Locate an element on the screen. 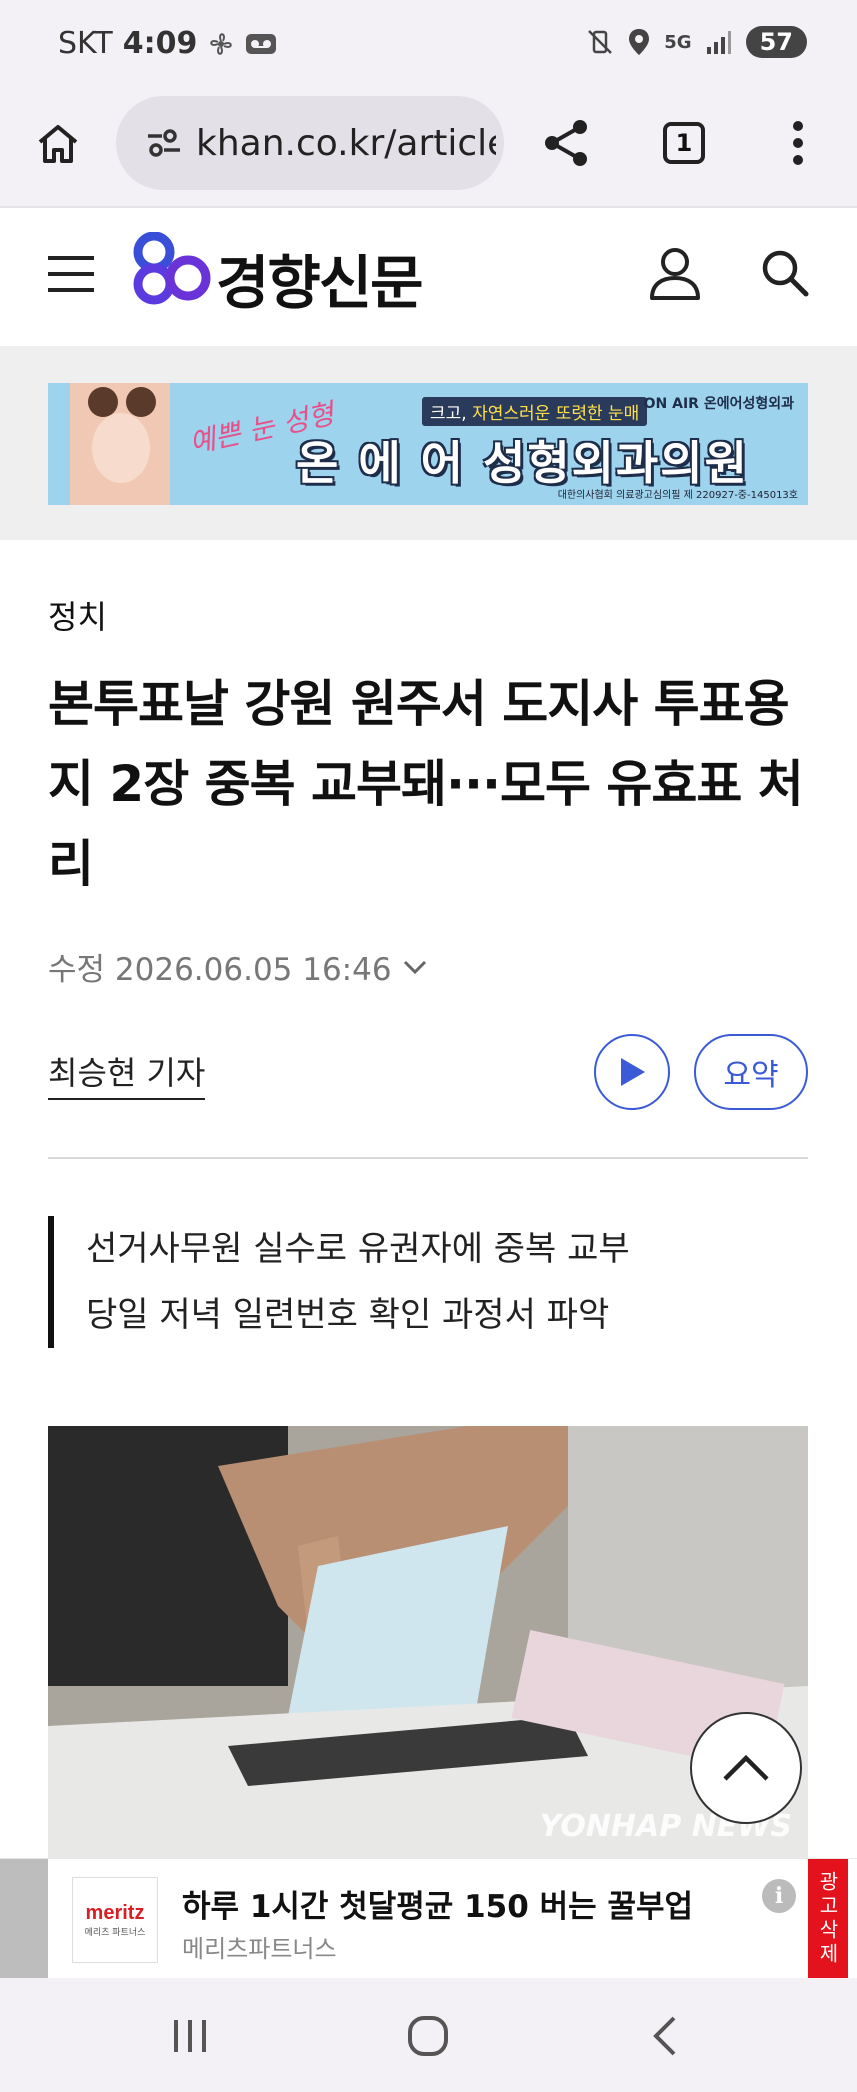 The image size is (857, 2092). meritz-logo: meritz 메리츠 파트너스 is located at coordinates (115, 1920).